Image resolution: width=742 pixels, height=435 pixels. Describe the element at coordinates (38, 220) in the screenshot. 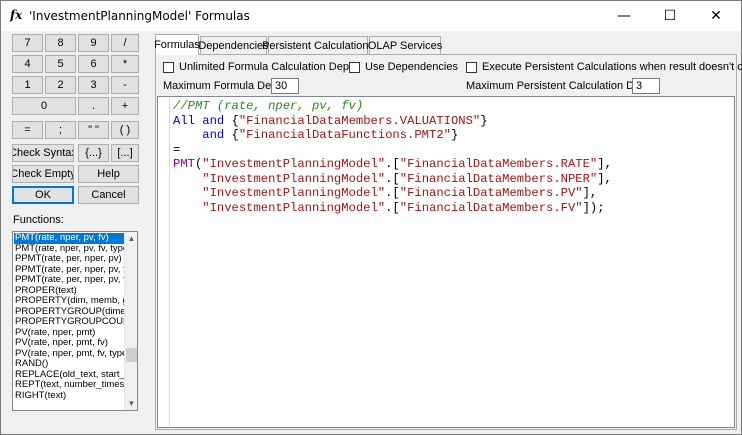

I see `functions-label: Functions:` at that location.